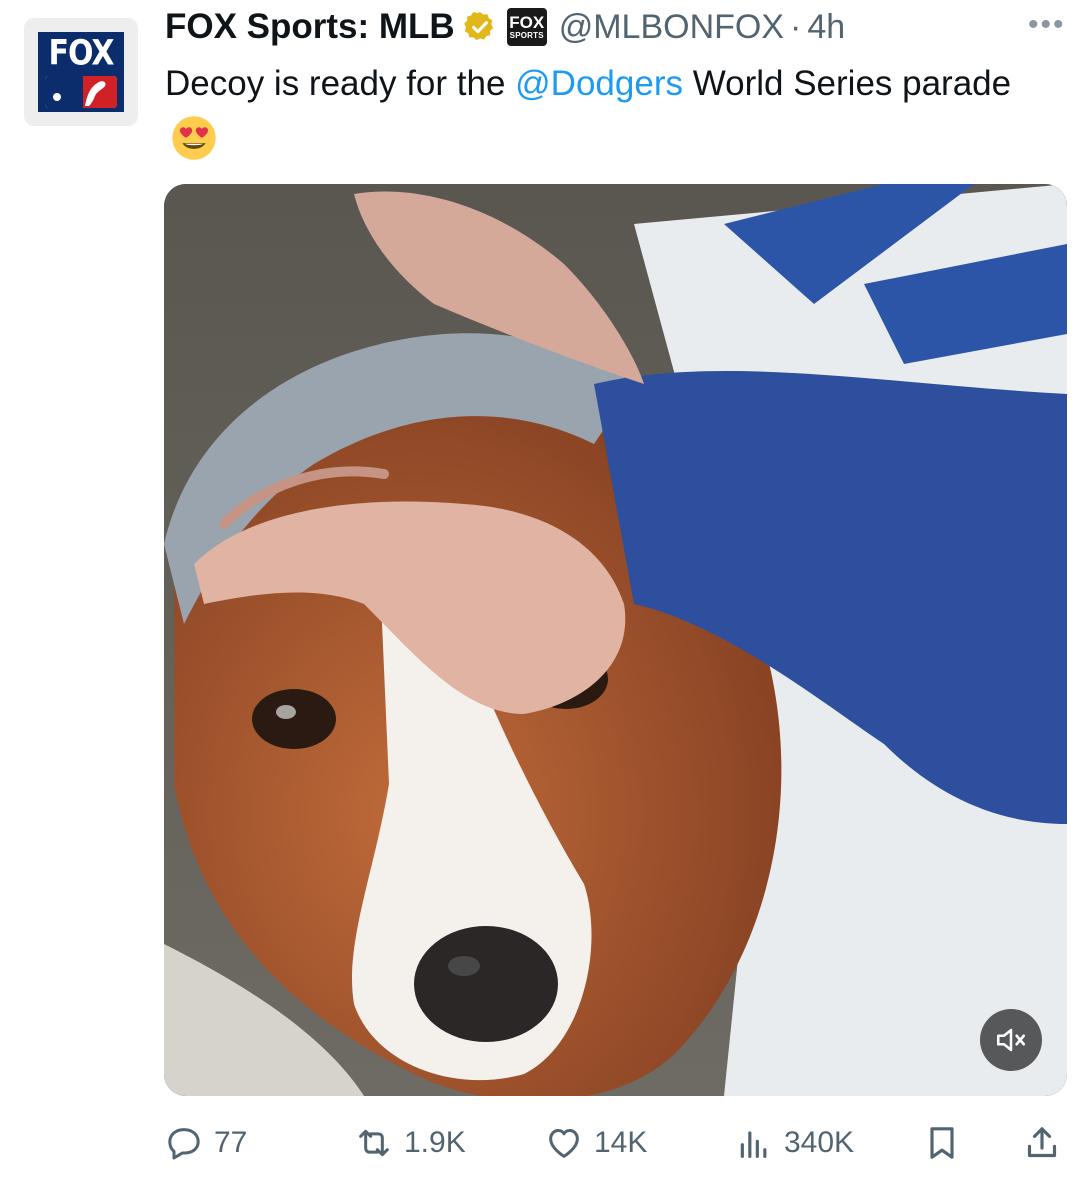 The image size is (1090, 1200). I want to click on share-icon, so click(1042, 1142).